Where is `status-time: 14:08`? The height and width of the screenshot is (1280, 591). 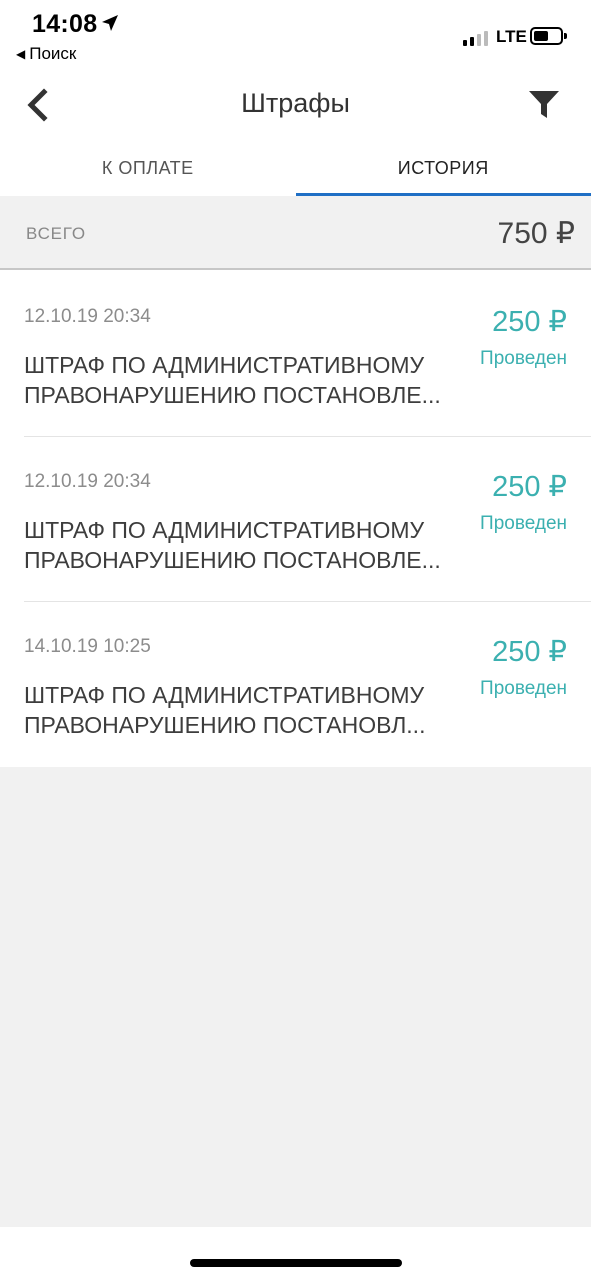 status-time: 14:08 is located at coordinates (65, 24).